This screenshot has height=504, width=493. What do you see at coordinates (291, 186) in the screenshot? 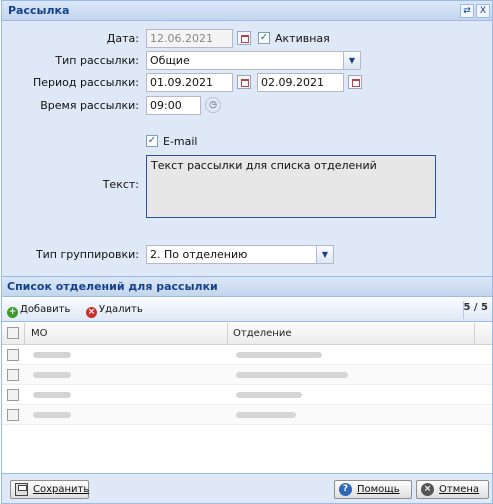
I see `text-area: Текст рассылки для списка отделений` at bounding box center [291, 186].